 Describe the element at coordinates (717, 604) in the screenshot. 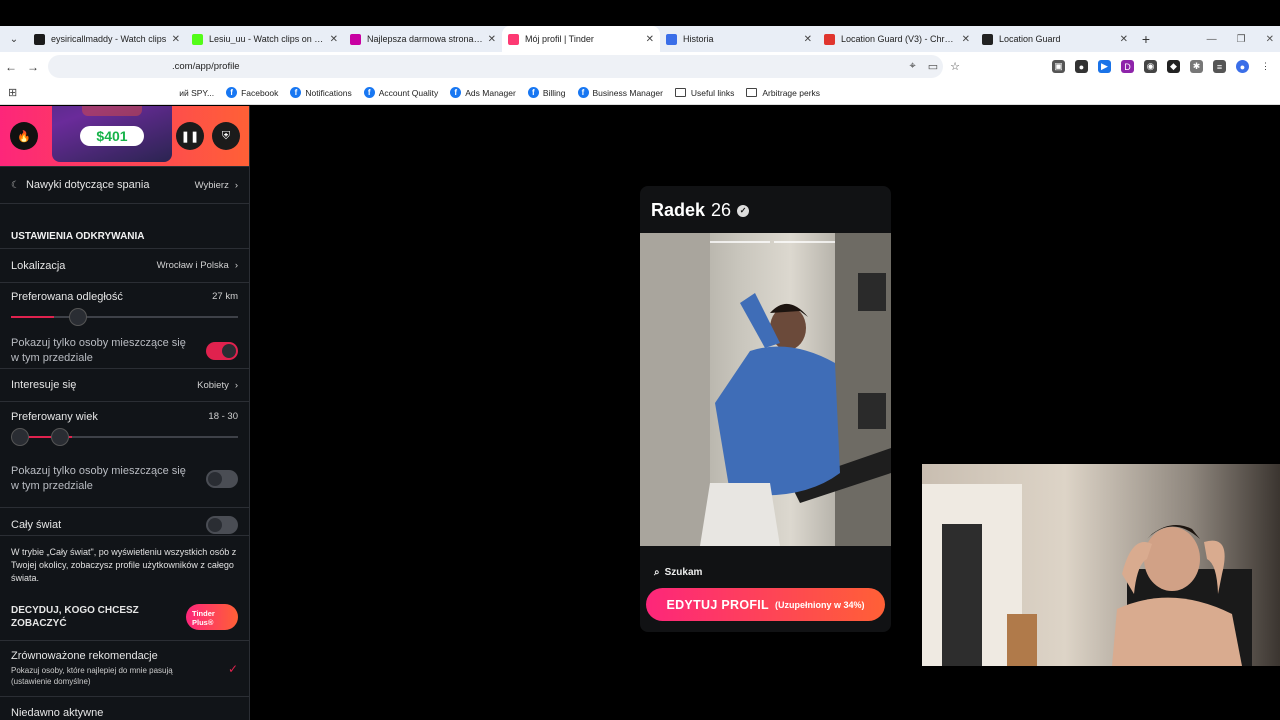

I see `edit-profile-label: EDYTUJ PROFIL` at that location.